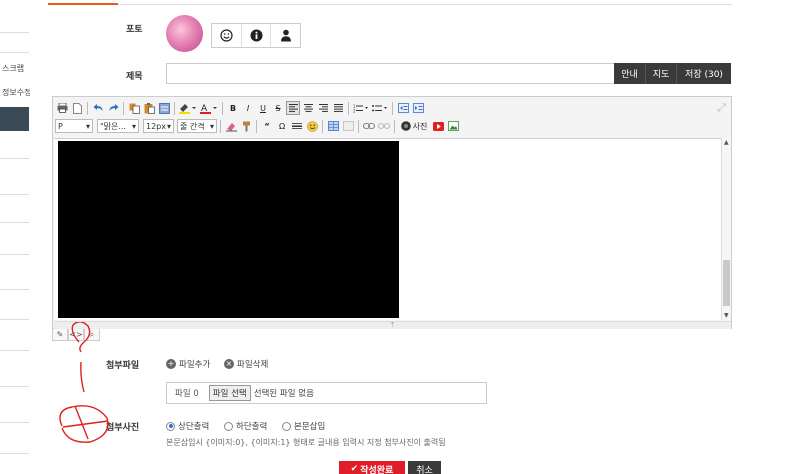 The height and width of the screenshot is (474, 800). I want to click on bold-icon: B, so click(233, 108).